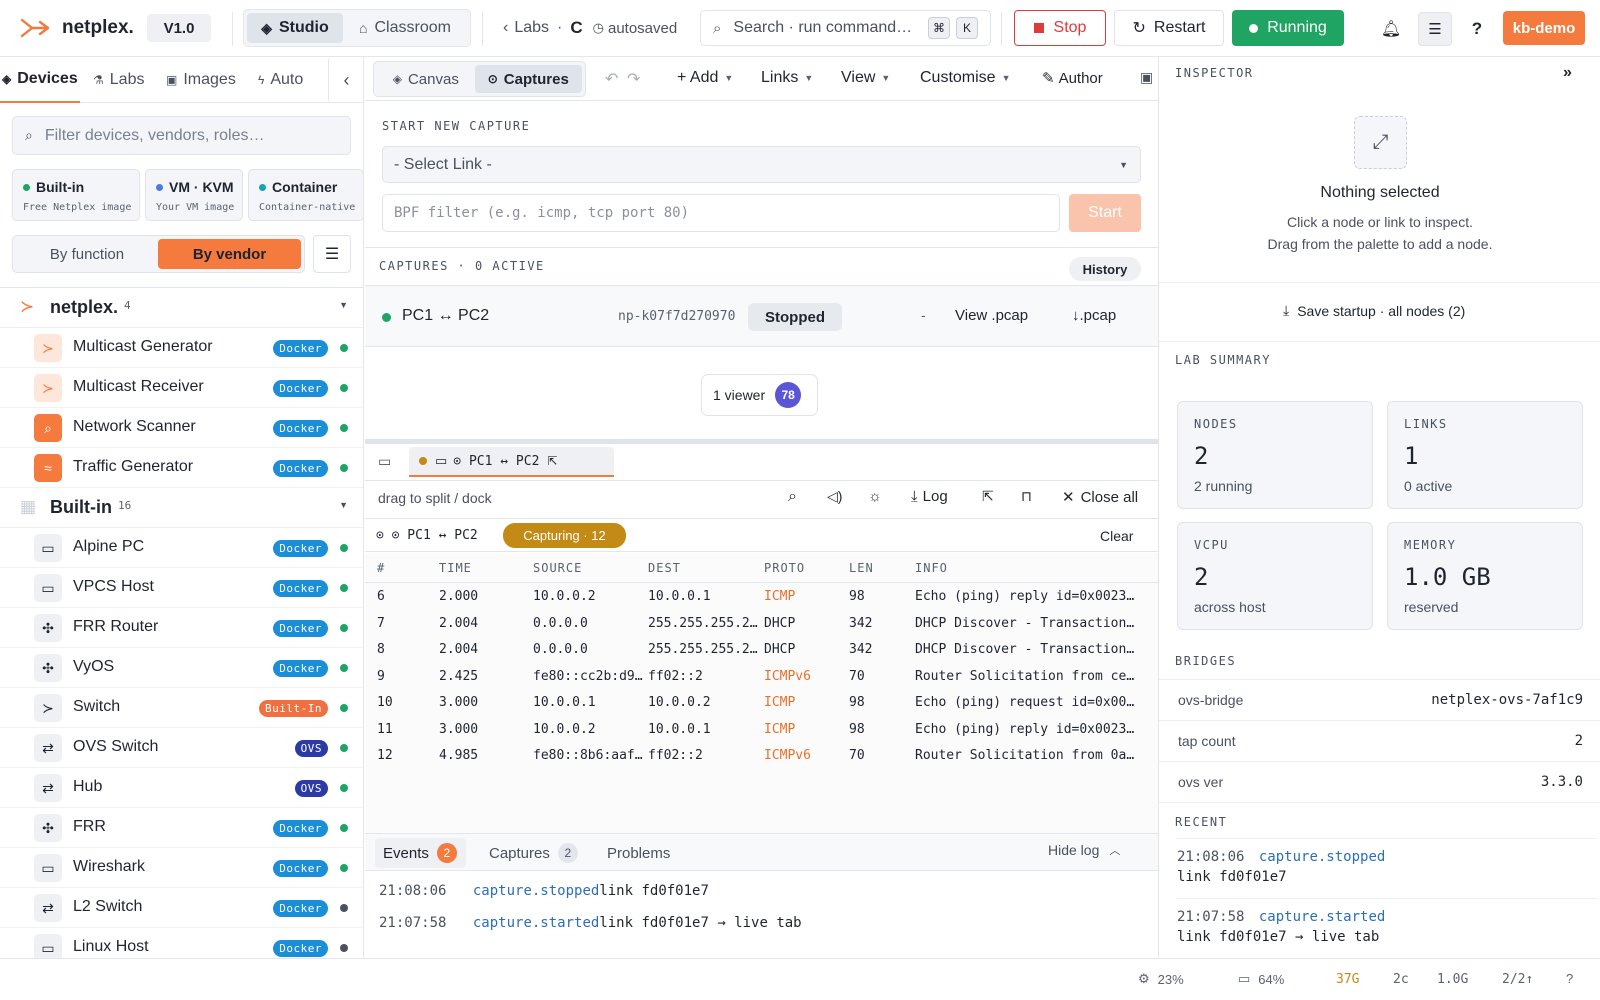  I want to click on collapse-sidebar-icon: ‹, so click(345, 80).